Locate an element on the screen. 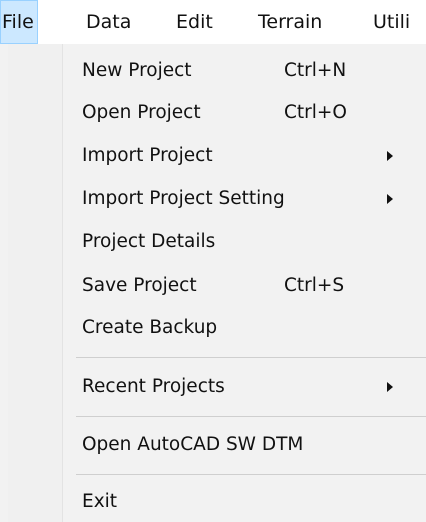 This screenshot has width=426, height=522. menu-item-label: Open AutoCAD SW DTM is located at coordinates (193, 444).